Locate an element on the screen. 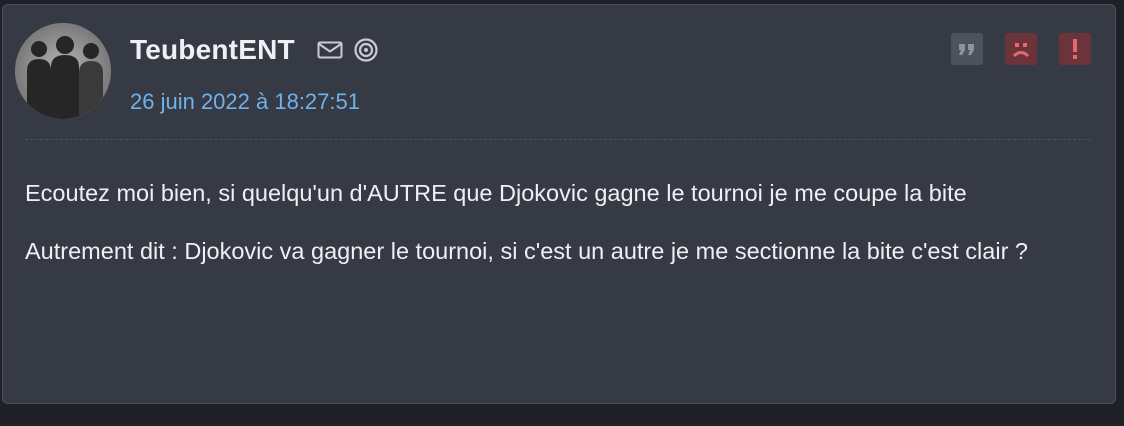 The height and width of the screenshot is (426, 1124). dislike-button is located at coordinates (1021, 49).